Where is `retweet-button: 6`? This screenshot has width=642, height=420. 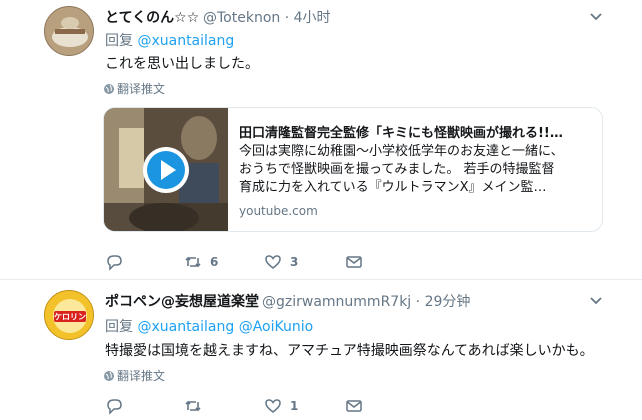
retweet-button: 6 is located at coordinates (201, 262).